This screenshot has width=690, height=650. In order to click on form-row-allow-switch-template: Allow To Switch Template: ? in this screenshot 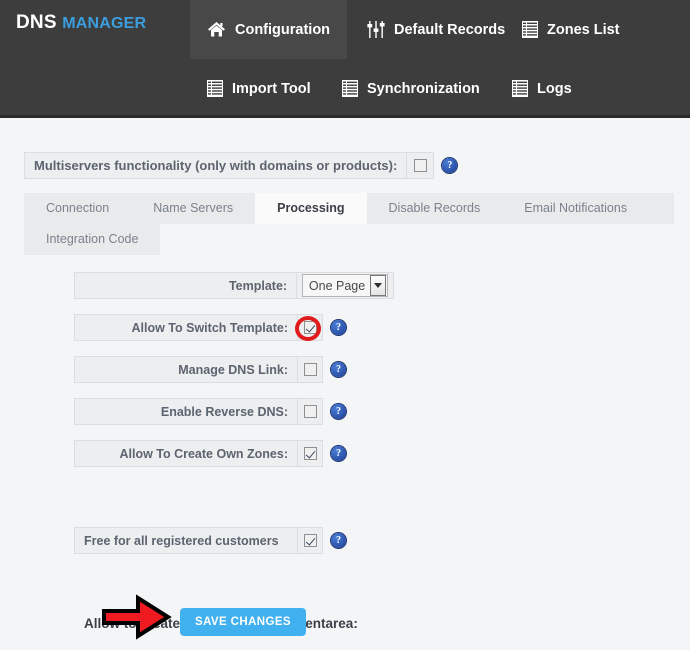, I will do `click(234, 327)`.